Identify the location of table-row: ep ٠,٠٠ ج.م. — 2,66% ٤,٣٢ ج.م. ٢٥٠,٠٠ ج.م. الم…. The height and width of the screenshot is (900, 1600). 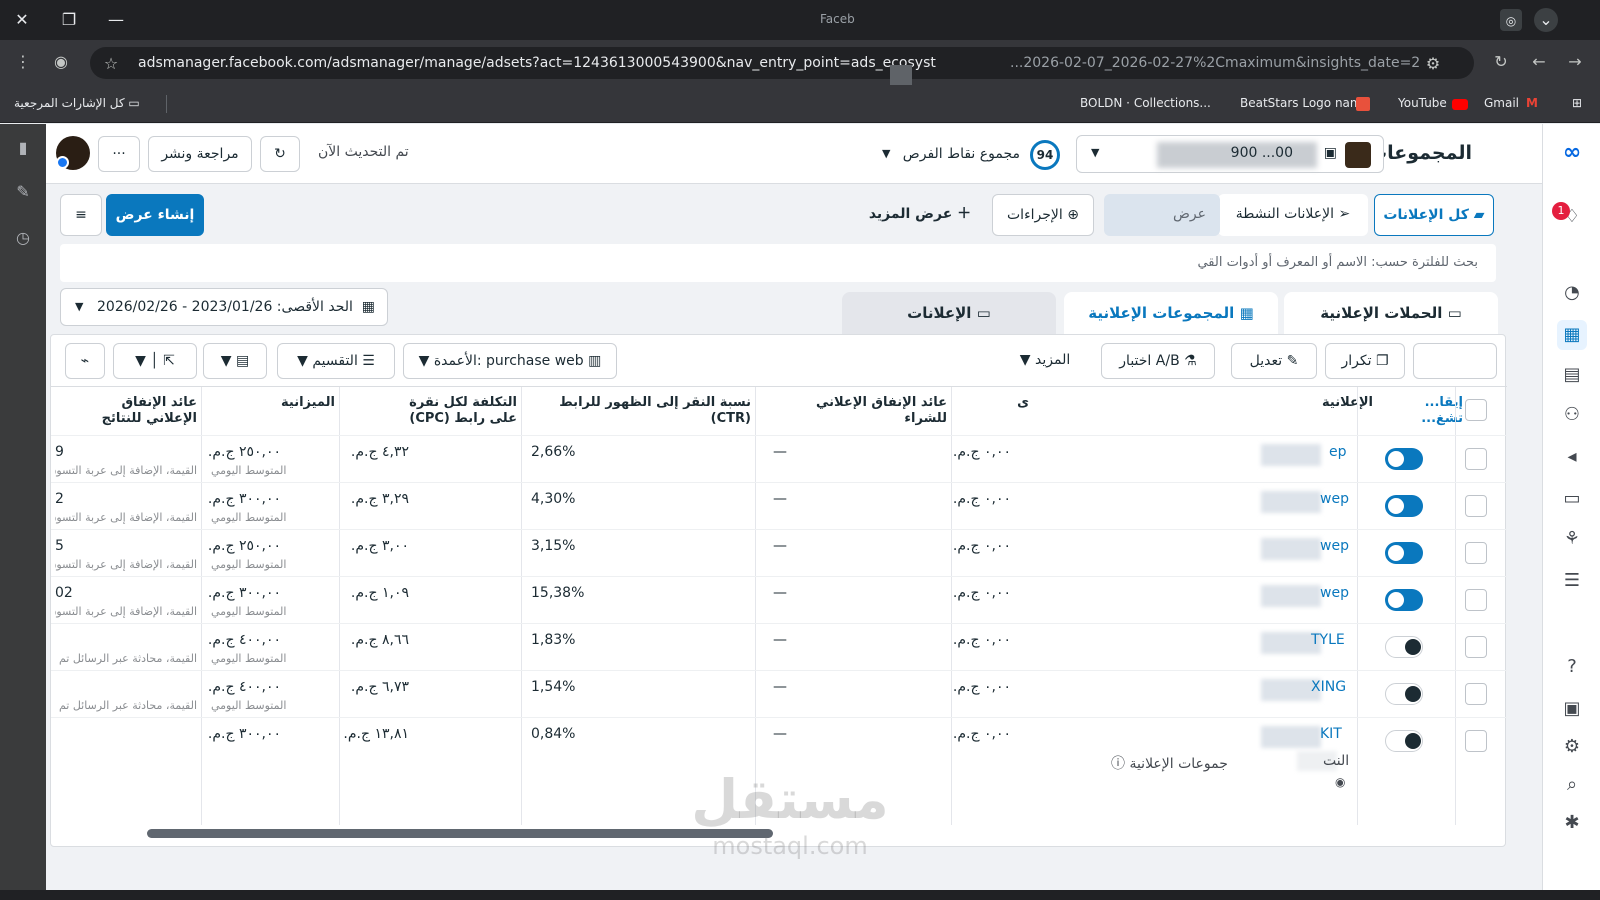
(779, 458).